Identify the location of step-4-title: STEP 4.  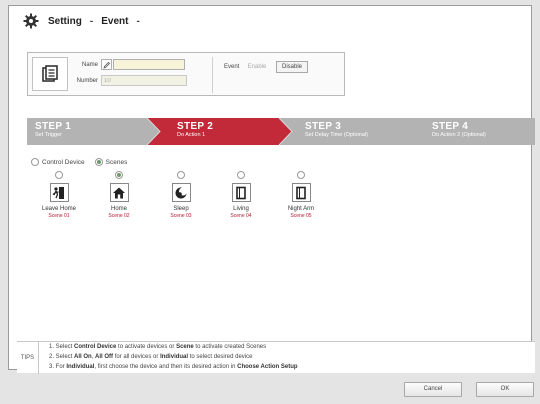
(450, 126).